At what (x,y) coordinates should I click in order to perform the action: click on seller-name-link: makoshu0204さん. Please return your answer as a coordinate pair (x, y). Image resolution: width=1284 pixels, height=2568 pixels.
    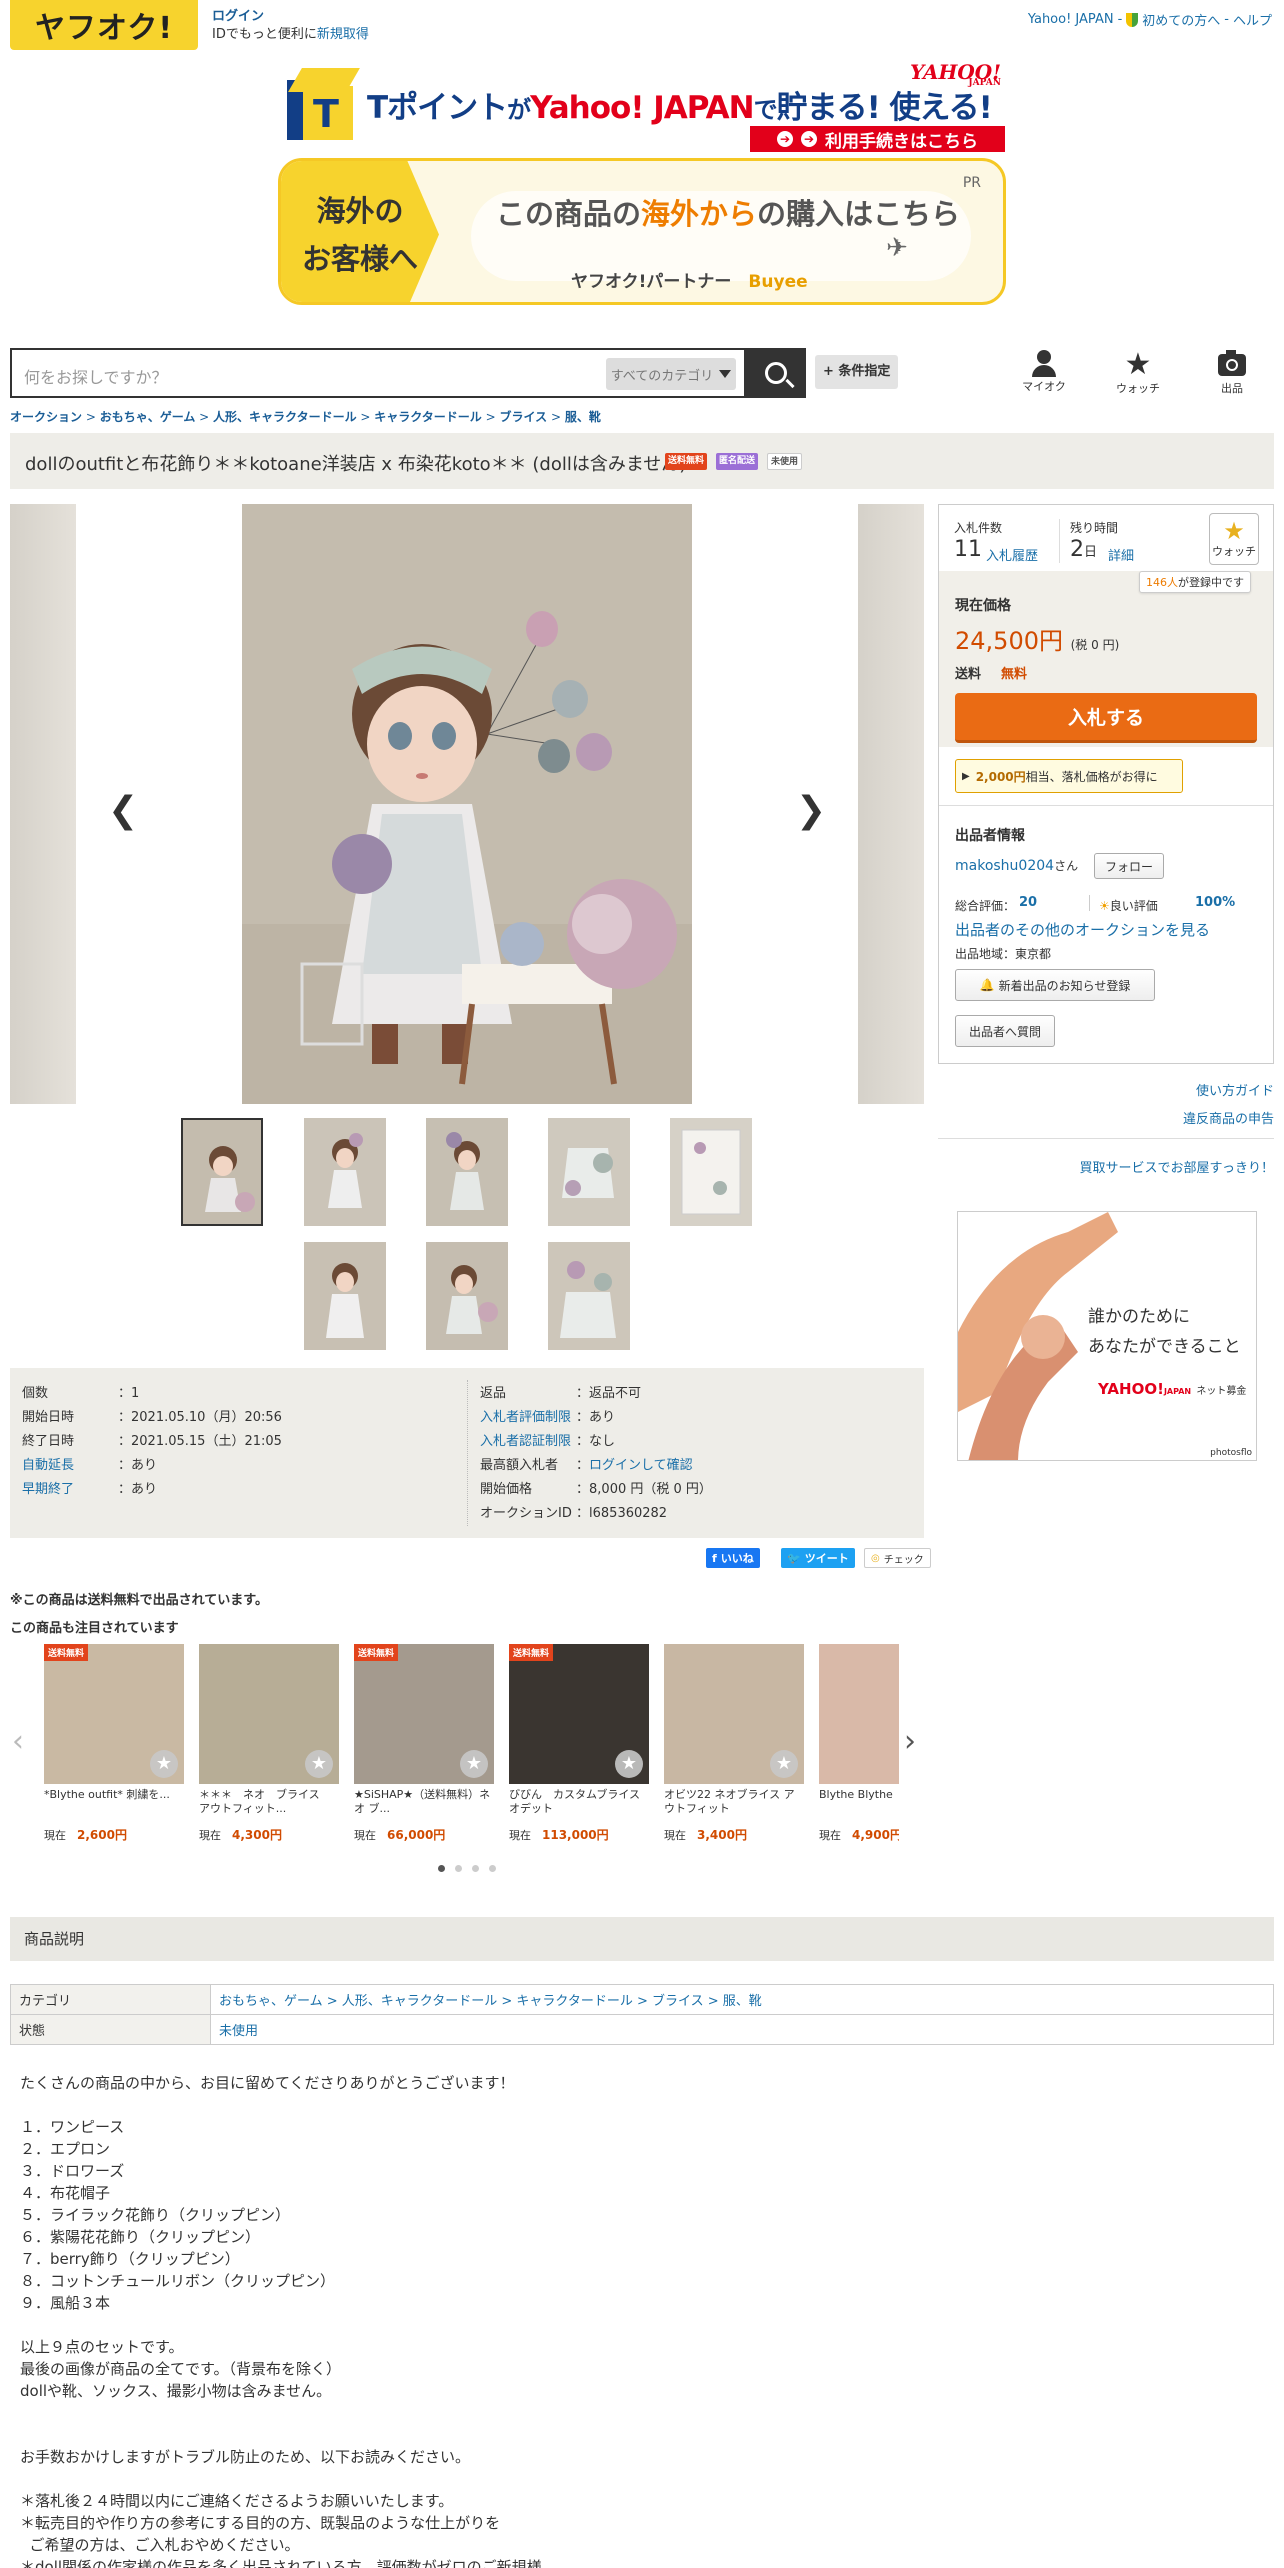
    Looking at the image, I should click on (1016, 865).